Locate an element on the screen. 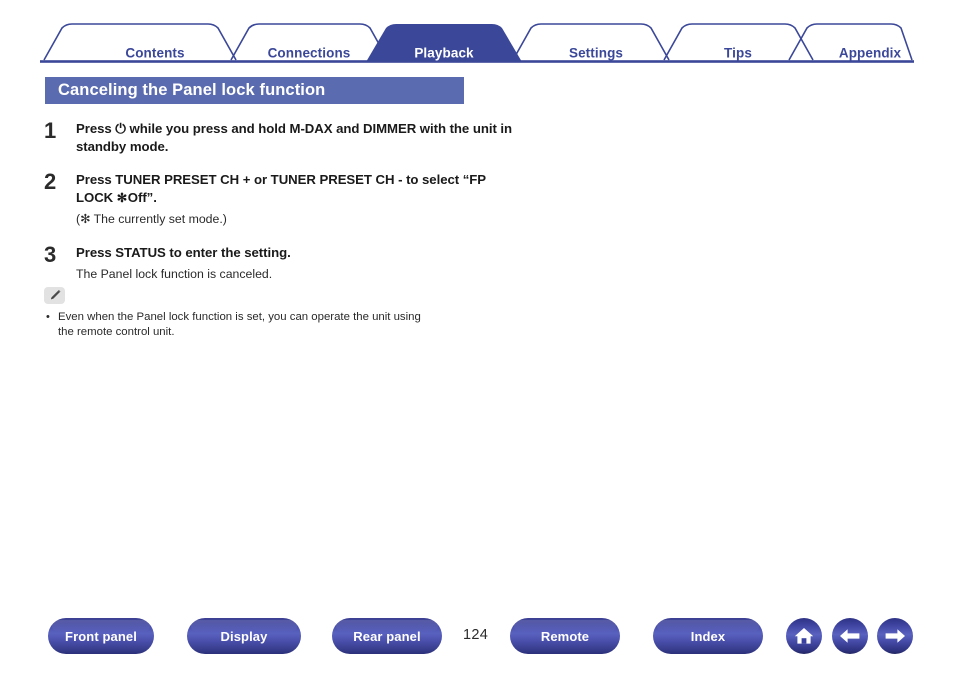 This screenshot has width=954, height=673. step-number: 3 is located at coordinates (50, 254).